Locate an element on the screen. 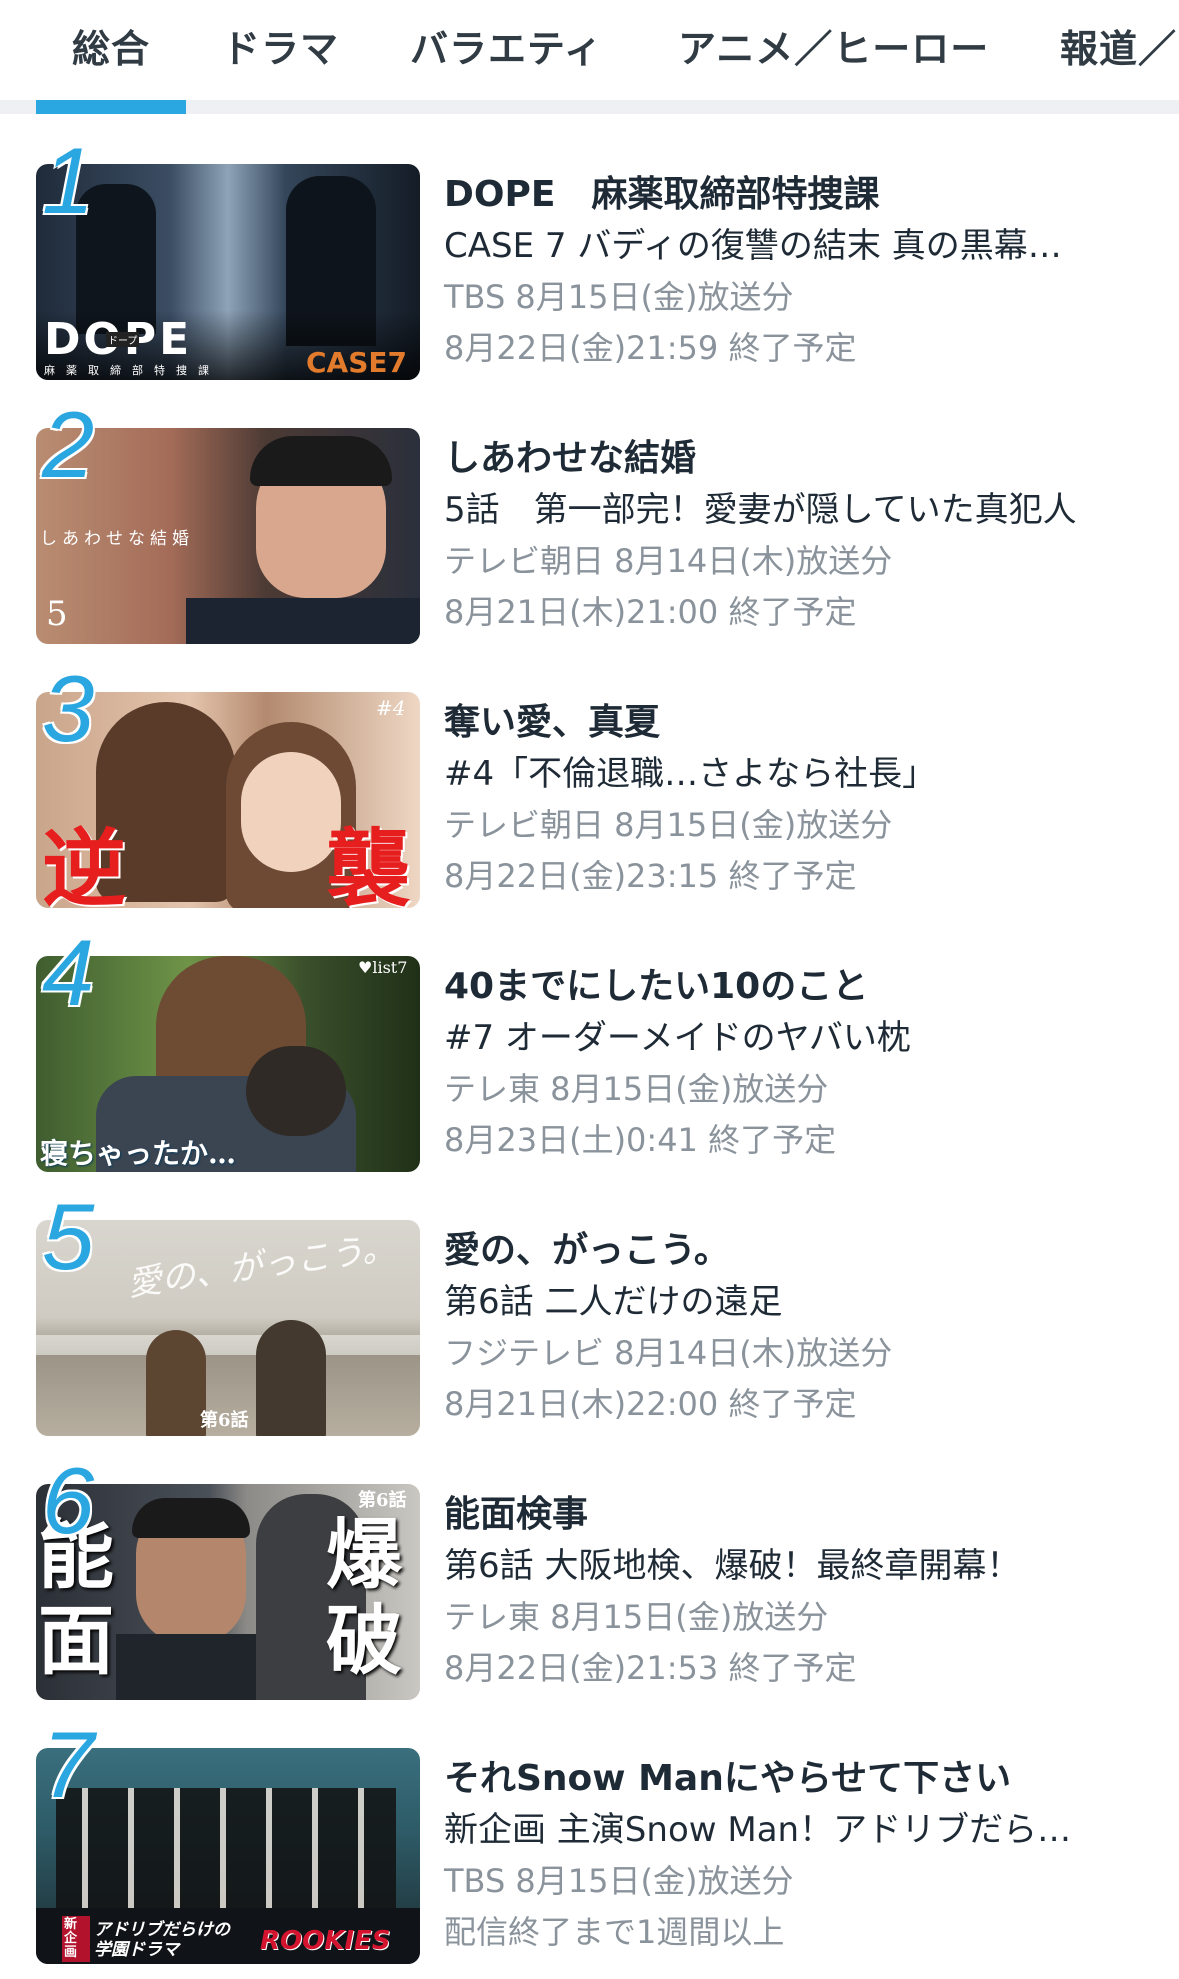 Image resolution: width=1179 pixels, height=1979 pixels. end-date: 8月22日(金)21:53 終了予定 is located at coordinates (650, 1668).